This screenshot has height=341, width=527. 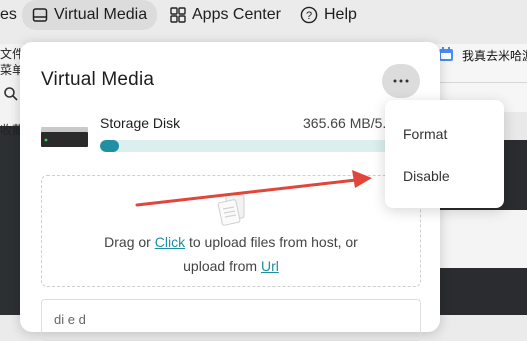 What do you see at coordinates (109, 146) in the screenshot?
I see `disk-usage-fill` at bounding box center [109, 146].